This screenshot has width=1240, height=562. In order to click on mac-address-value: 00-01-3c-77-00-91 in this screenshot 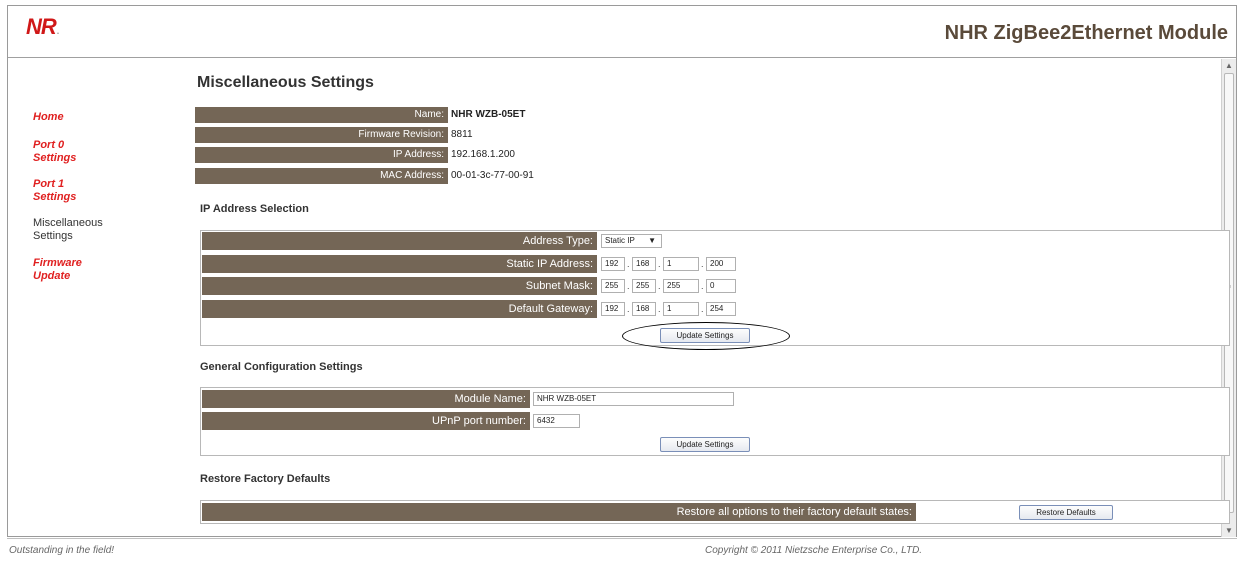, I will do `click(492, 175)`.